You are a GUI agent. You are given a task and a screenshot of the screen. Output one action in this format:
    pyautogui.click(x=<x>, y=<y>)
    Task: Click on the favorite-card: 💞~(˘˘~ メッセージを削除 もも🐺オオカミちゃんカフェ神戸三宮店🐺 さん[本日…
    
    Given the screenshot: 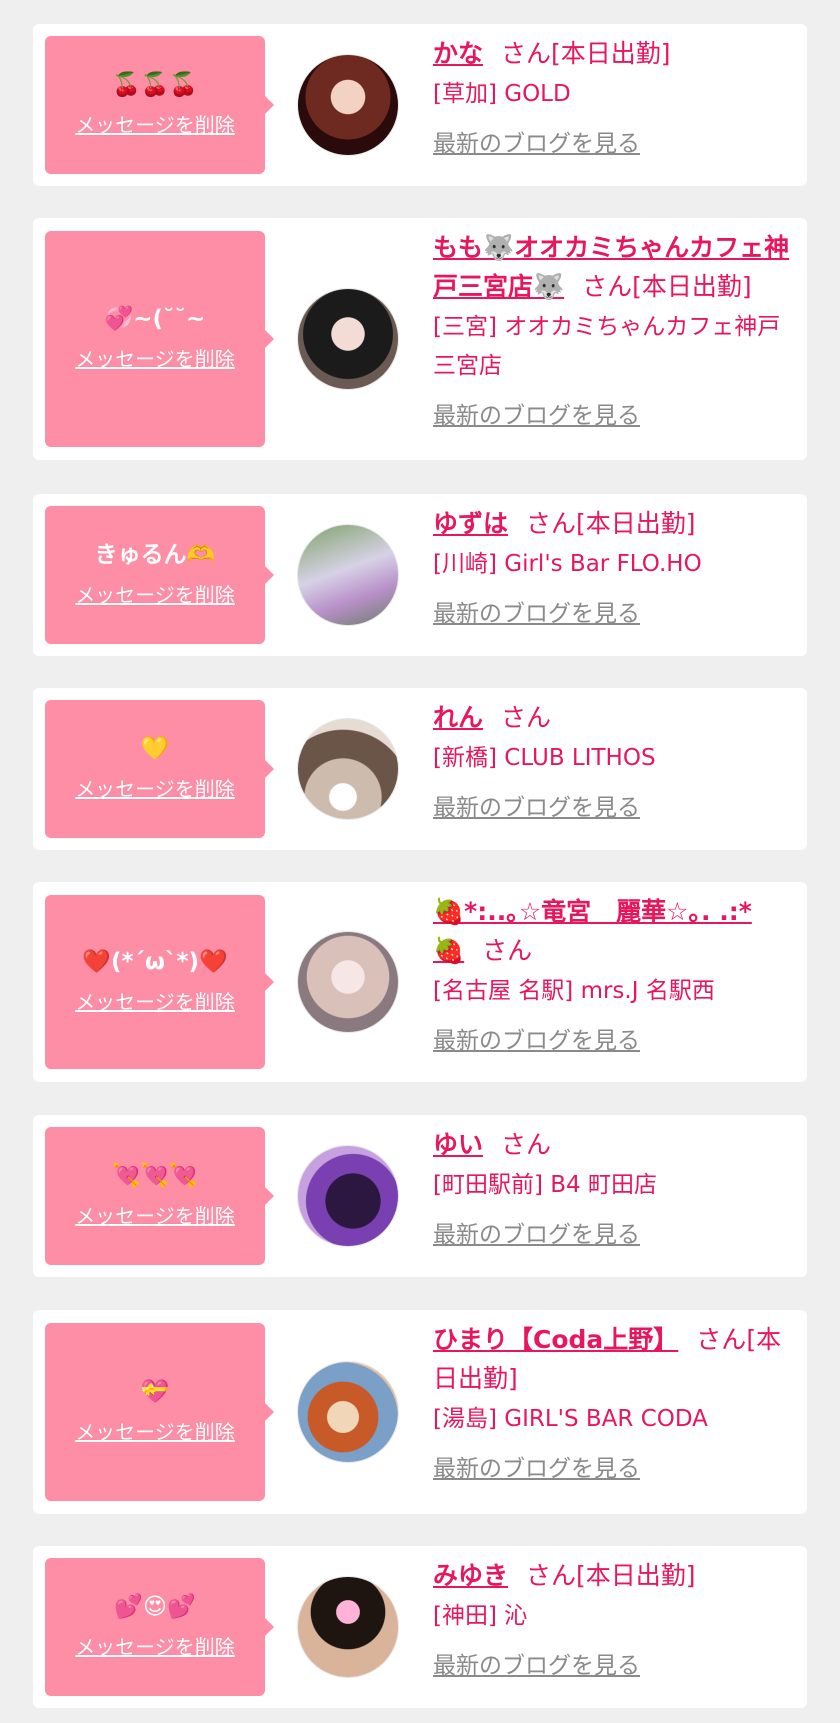 What is the action you would take?
    pyautogui.click(x=420, y=339)
    